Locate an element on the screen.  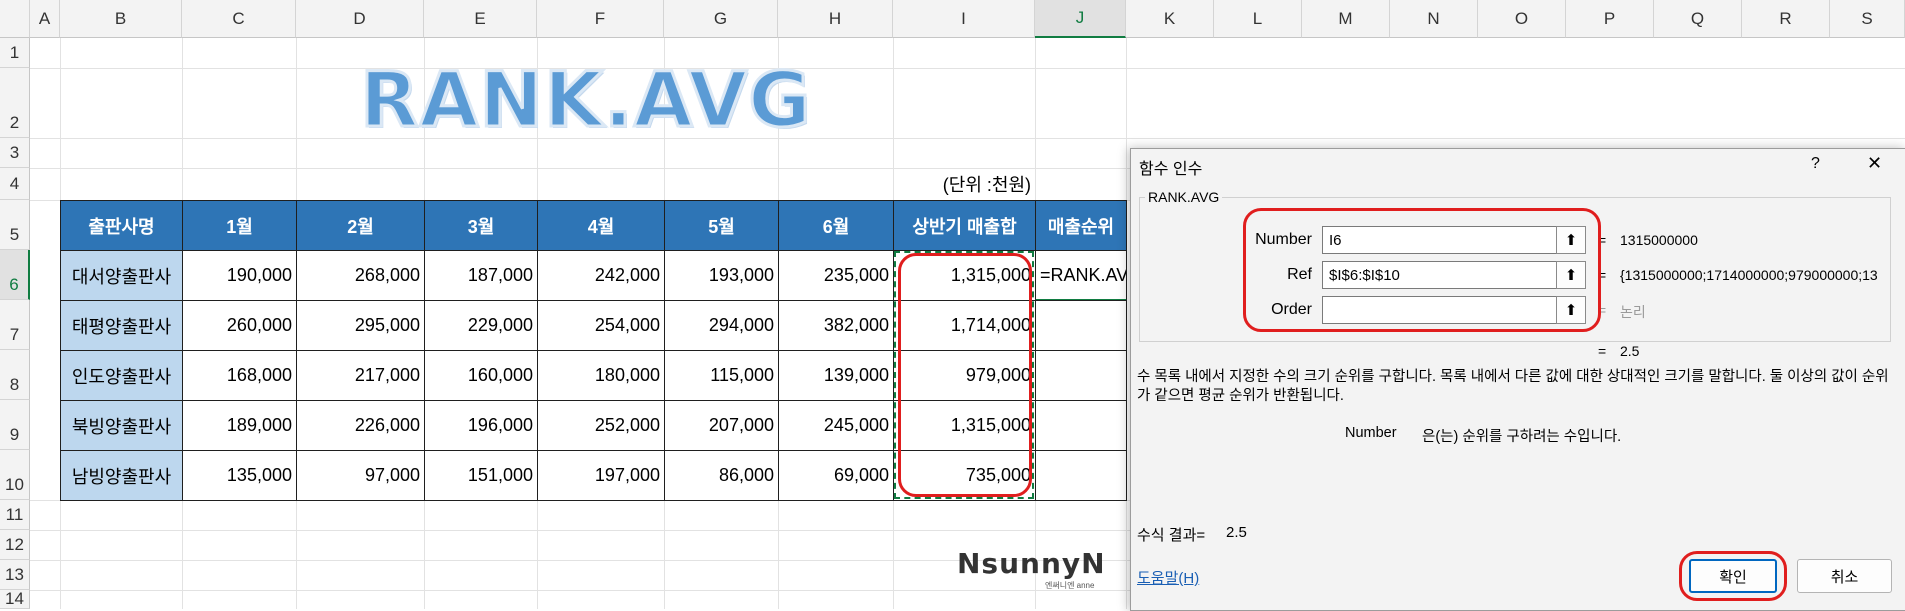
table-cell: 139,000 is located at coordinates (836, 375).